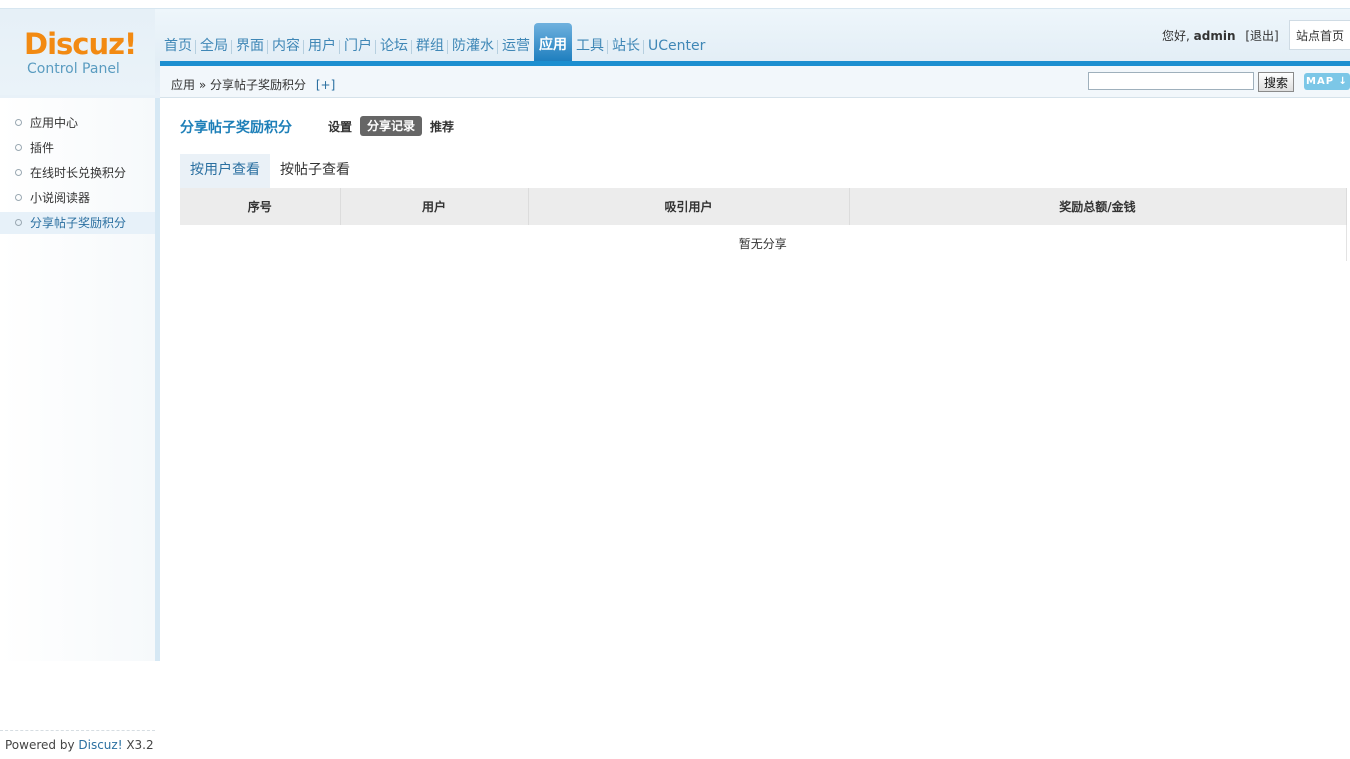 The width and height of the screenshot is (1350, 759). What do you see at coordinates (755, 82) in the screenshot?
I see `sub-bar: 应用 » 分享帖子奖励积分 [+] 搜索 MAP ↓` at bounding box center [755, 82].